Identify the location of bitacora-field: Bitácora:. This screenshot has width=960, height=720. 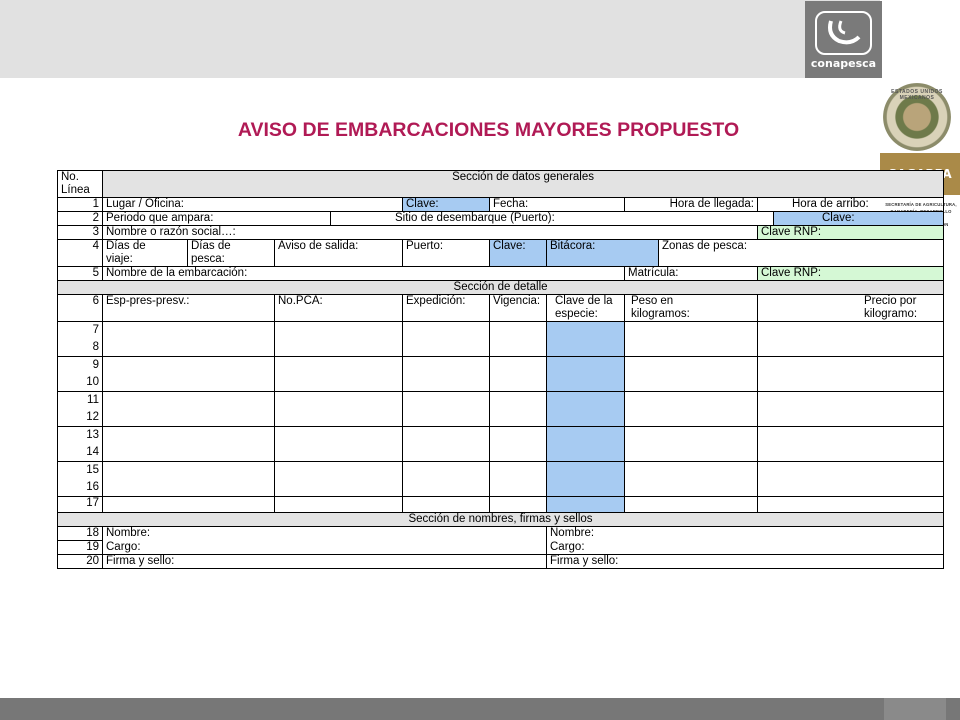
(602, 253).